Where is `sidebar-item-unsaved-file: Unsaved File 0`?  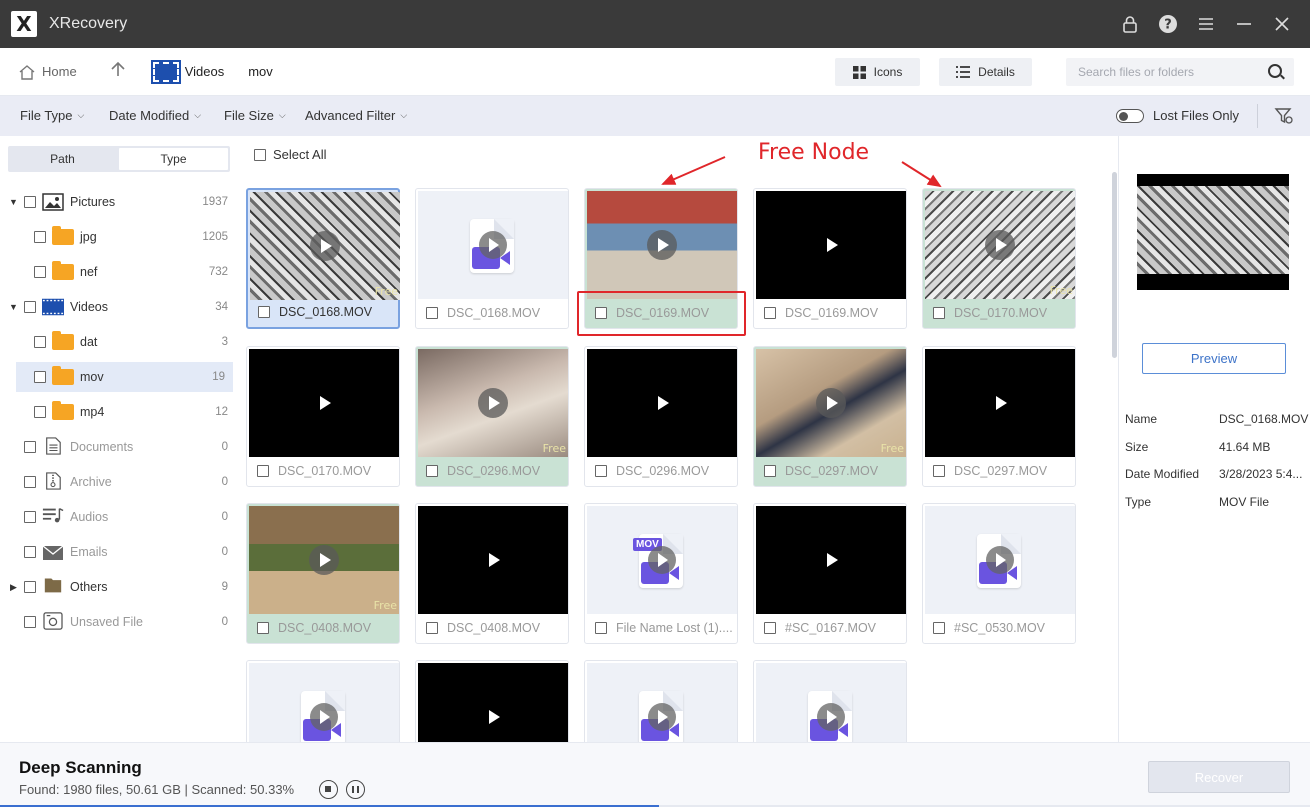 sidebar-item-unsaved-file: Unsaved File 0 is located at coordinates (118, 622).